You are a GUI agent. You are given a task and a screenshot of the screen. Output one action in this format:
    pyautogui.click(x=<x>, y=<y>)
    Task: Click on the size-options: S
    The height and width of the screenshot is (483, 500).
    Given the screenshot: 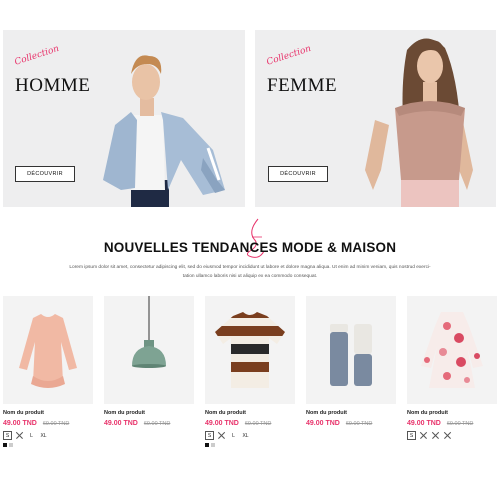 What is the action you would take?
    pyautogui.click(x=452, y=435)
    